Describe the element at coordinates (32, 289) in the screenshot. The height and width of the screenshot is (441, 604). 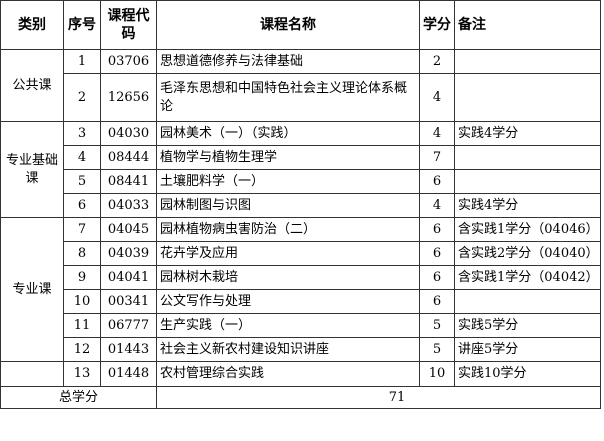
I see `group-major: 专业课` at that location.